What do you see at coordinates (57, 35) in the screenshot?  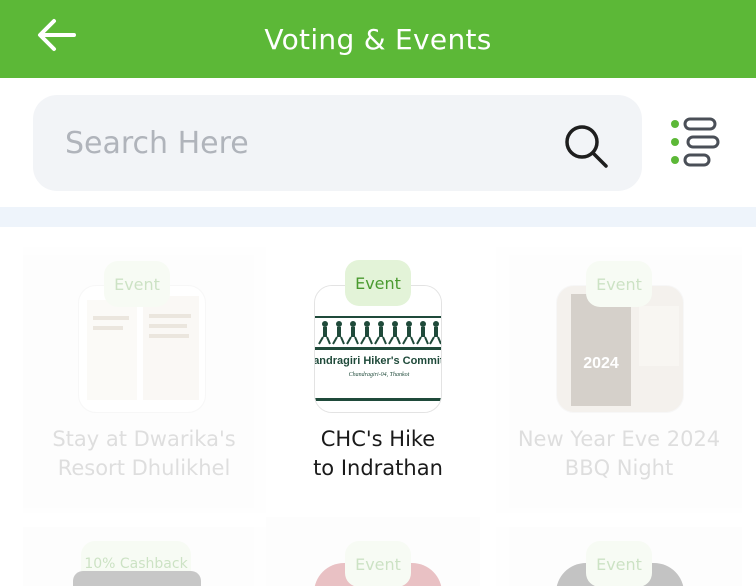 I see `back-arrow-icon` at bounding box center [57, 35].